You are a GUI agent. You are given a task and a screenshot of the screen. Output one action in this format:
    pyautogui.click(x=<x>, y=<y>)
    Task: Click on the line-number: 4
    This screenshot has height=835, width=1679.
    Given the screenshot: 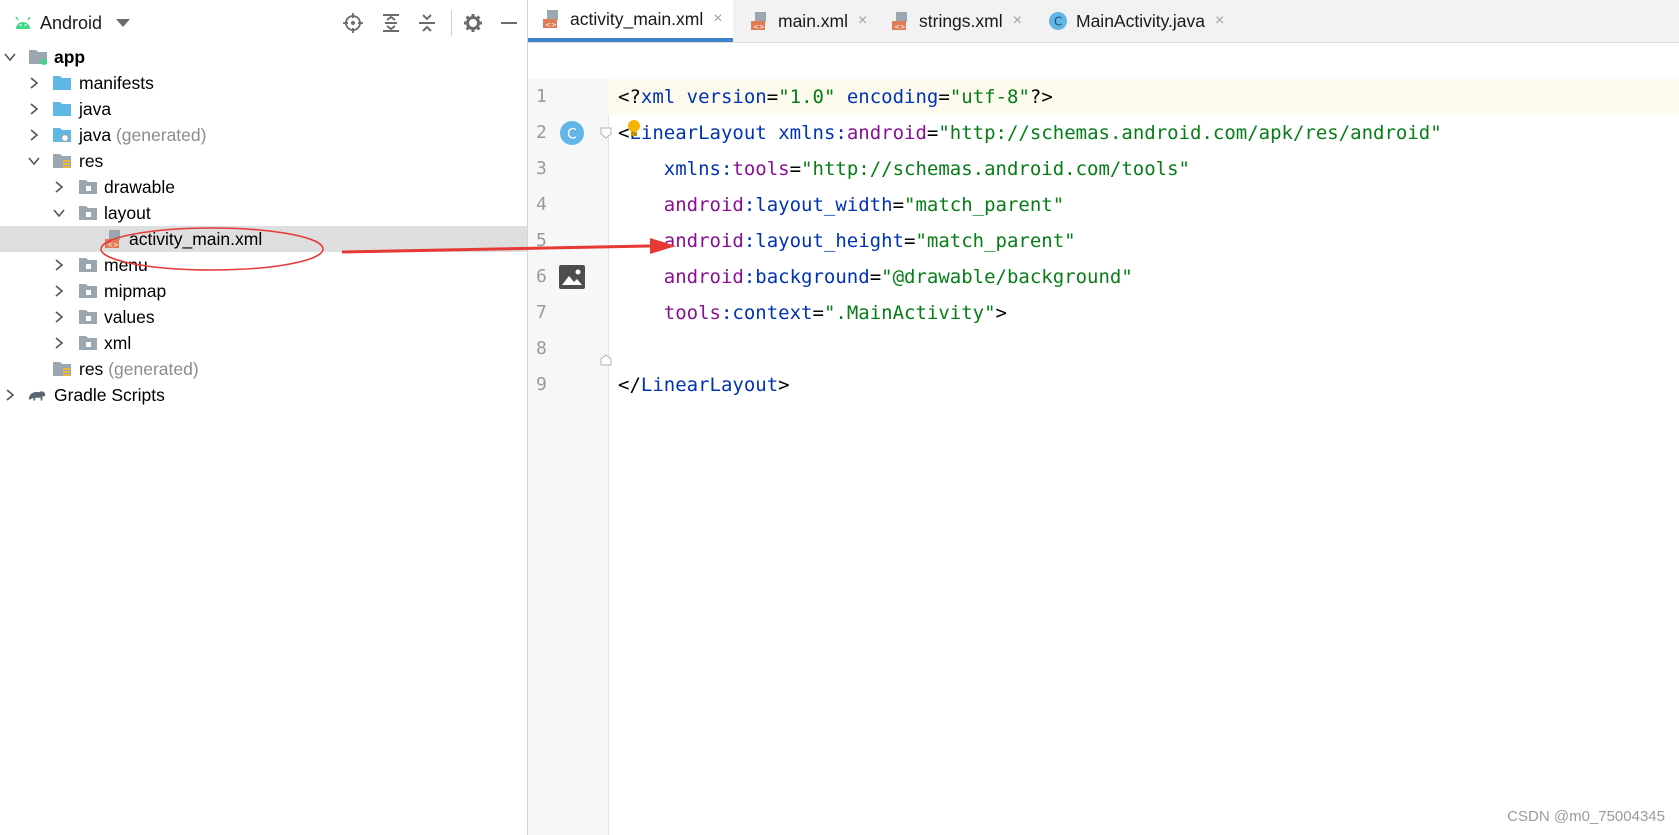 What is the action you would take?
    pyautogui.click(x=541, y=204)
    